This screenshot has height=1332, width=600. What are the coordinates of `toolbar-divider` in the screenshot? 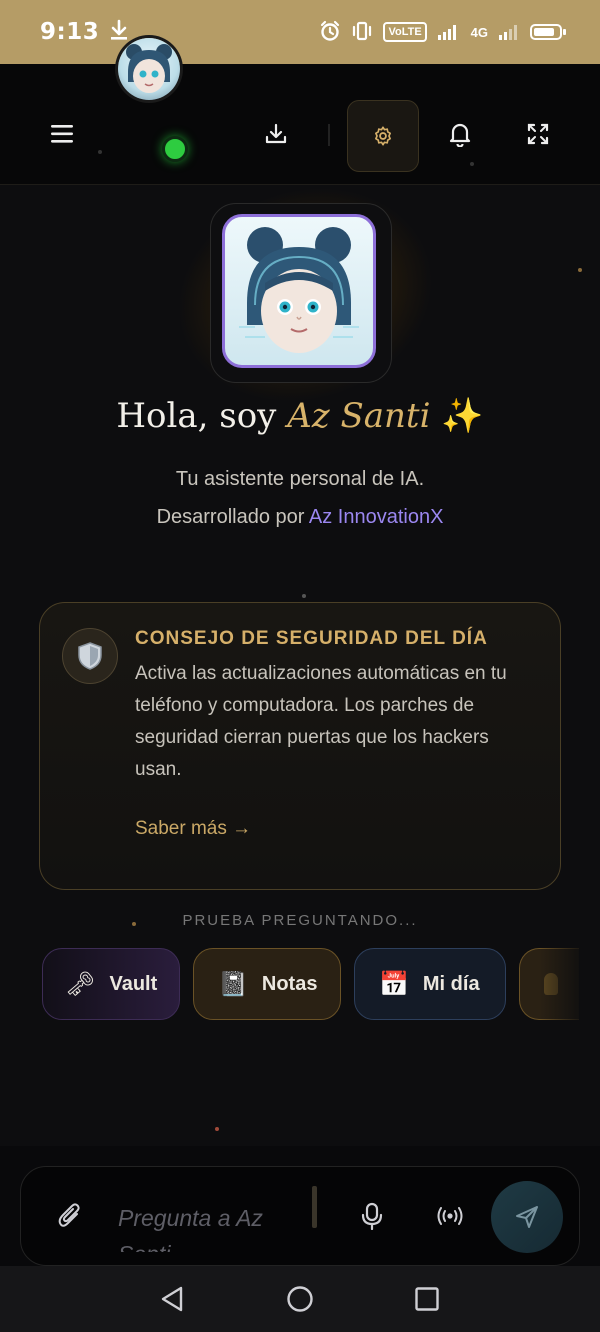 It's located at (329, 135).